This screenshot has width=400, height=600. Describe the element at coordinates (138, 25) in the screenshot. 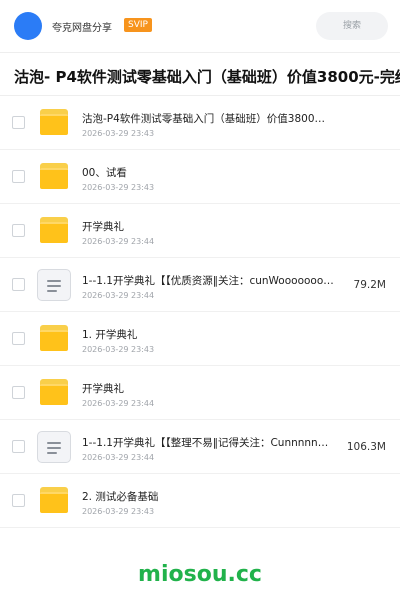

I see `svip-badge: SVIP` at that location.